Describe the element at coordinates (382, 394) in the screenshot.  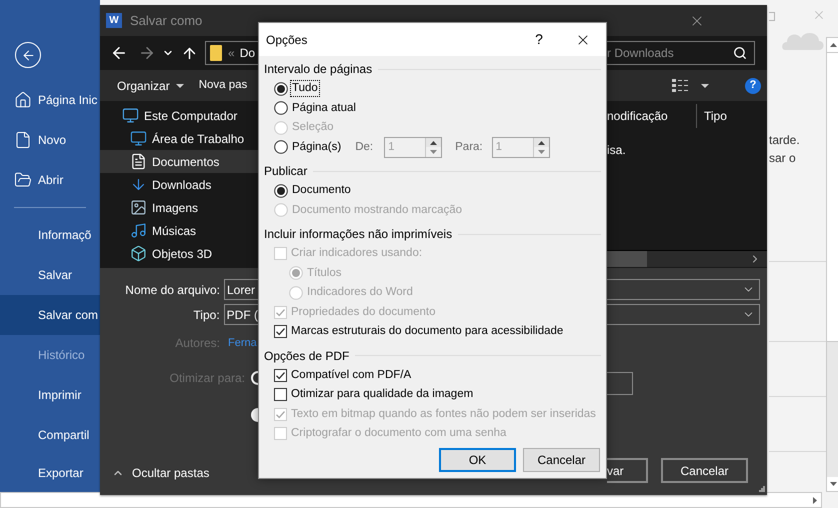
I see `option-label: Otimizar para qualidade da imagem` at that location.